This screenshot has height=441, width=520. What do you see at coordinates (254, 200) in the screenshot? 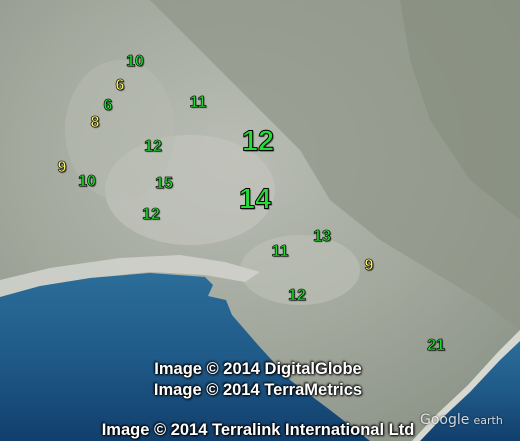
I see `map-marker: 14` at bounding box center [254, 200].